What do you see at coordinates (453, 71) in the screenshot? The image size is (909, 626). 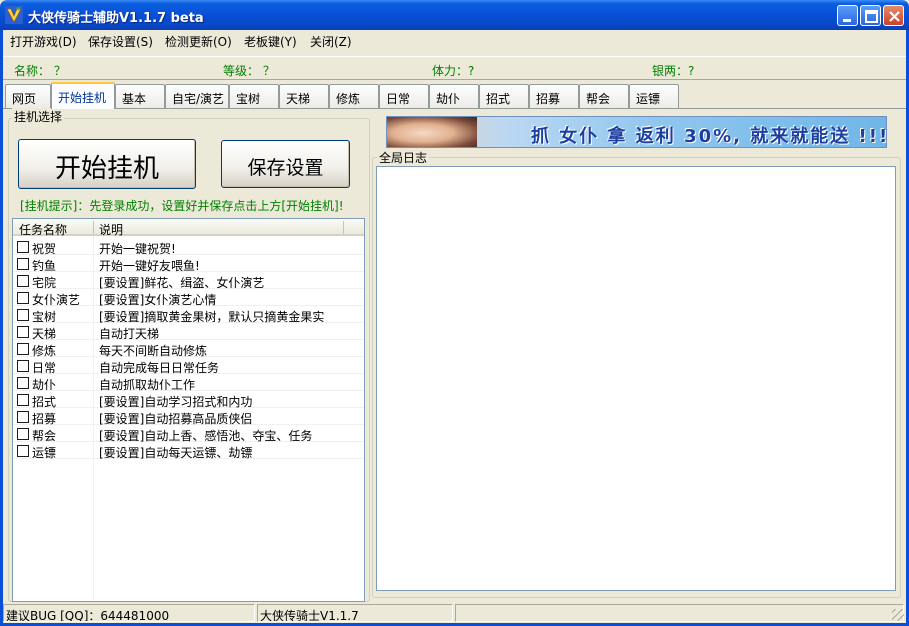 I see `character-stamina: 体力：?` at bounding box center [453, 71].